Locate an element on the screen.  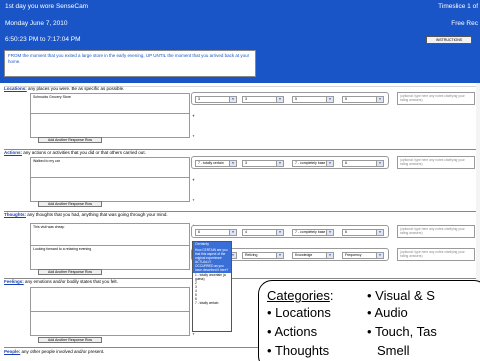
certainty-select: 7 - totally certain ▼ is located at coordinates (216, 163).